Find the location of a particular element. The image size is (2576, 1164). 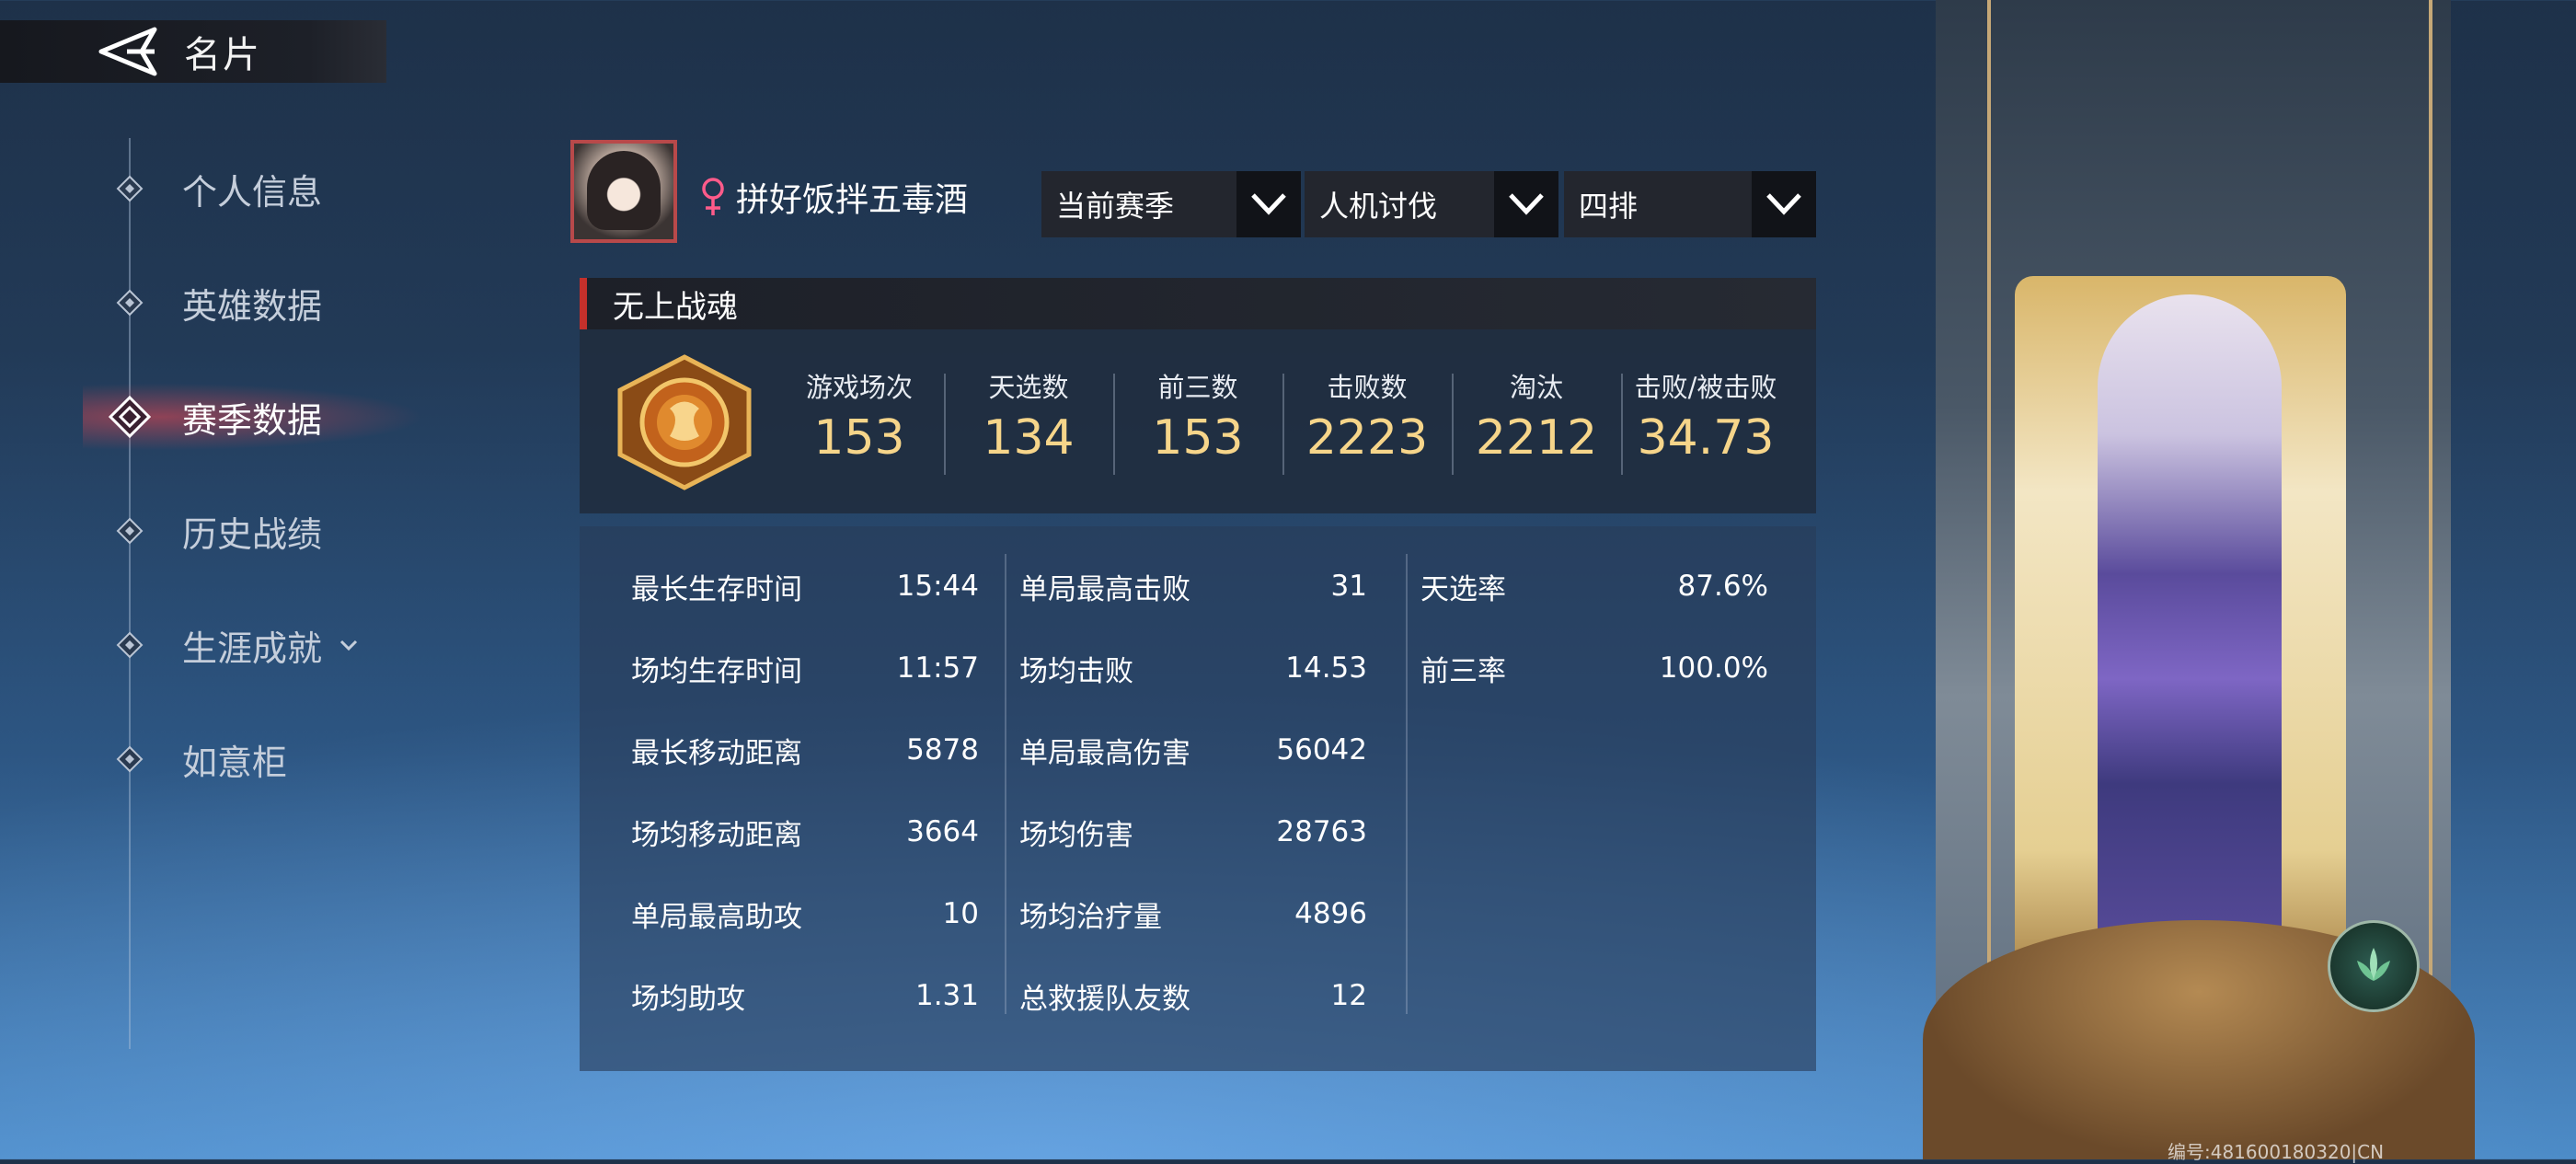

sidebar-item-label: 历史战绩 is located at coordinates (252, 534).